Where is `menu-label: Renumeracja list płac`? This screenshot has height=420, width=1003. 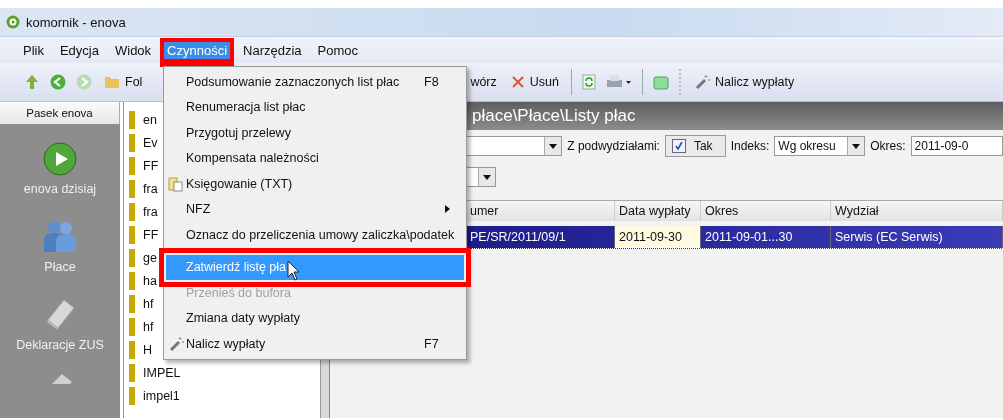 menu-label: Renumeracja list płac is located at coordinates (246, 107).